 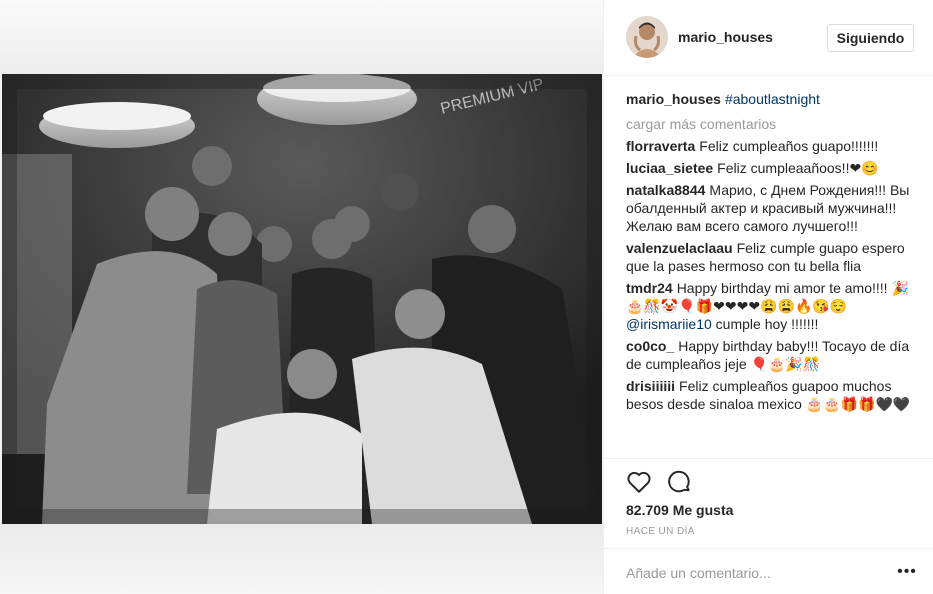 I want to click on post-timestamp: HACE UN DÍA, so click(x=660, y=531).